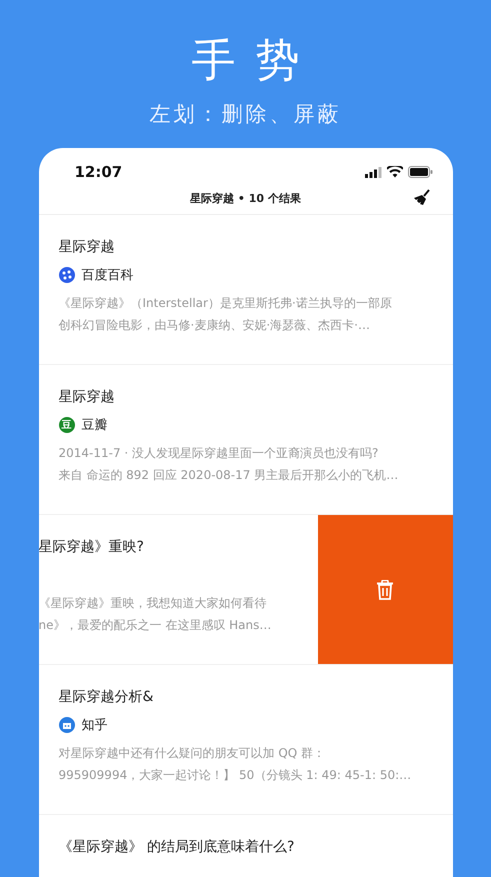 The width and height of the screenshot is (491, 877). Describe the element at coordinates (373, 172) in the screenshot. I see `signal-icon` at that location.